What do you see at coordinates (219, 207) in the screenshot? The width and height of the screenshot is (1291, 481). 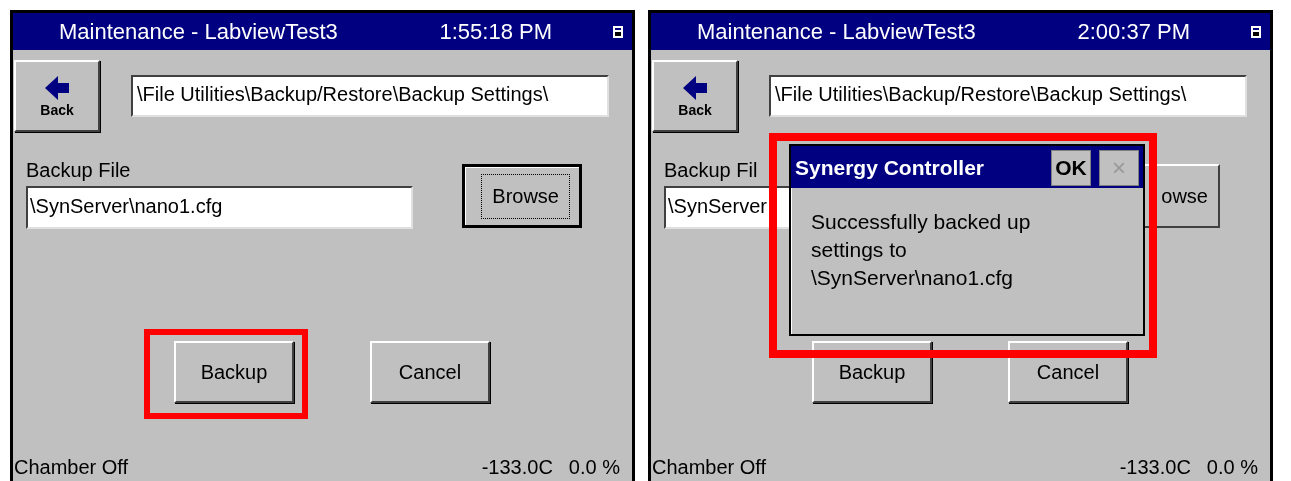 I see `input-field: \SynServer\nano1.cfg` at bounding box center [219, 207].